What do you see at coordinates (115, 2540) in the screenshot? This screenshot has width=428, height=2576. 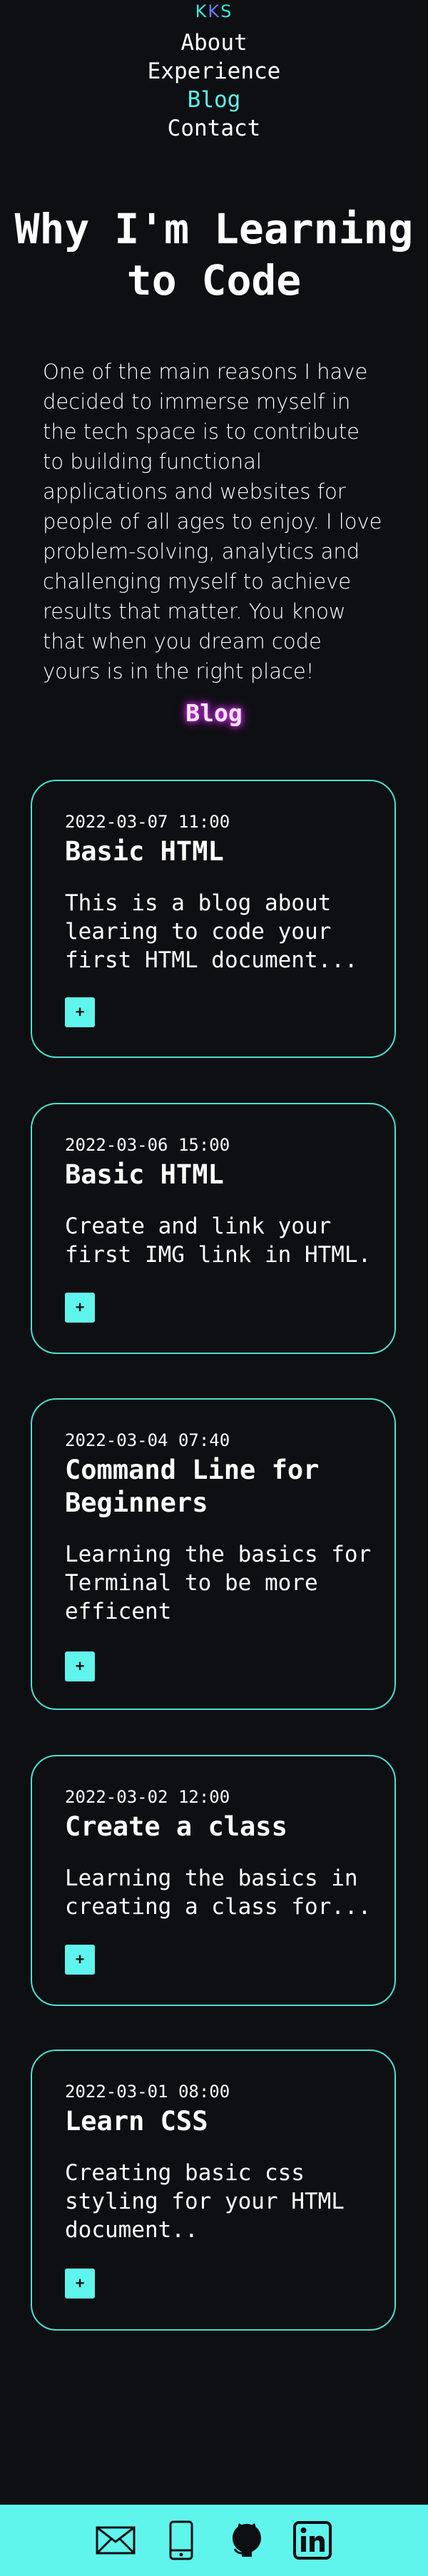 I see `email-icon` at bounding box center [115, 2540].